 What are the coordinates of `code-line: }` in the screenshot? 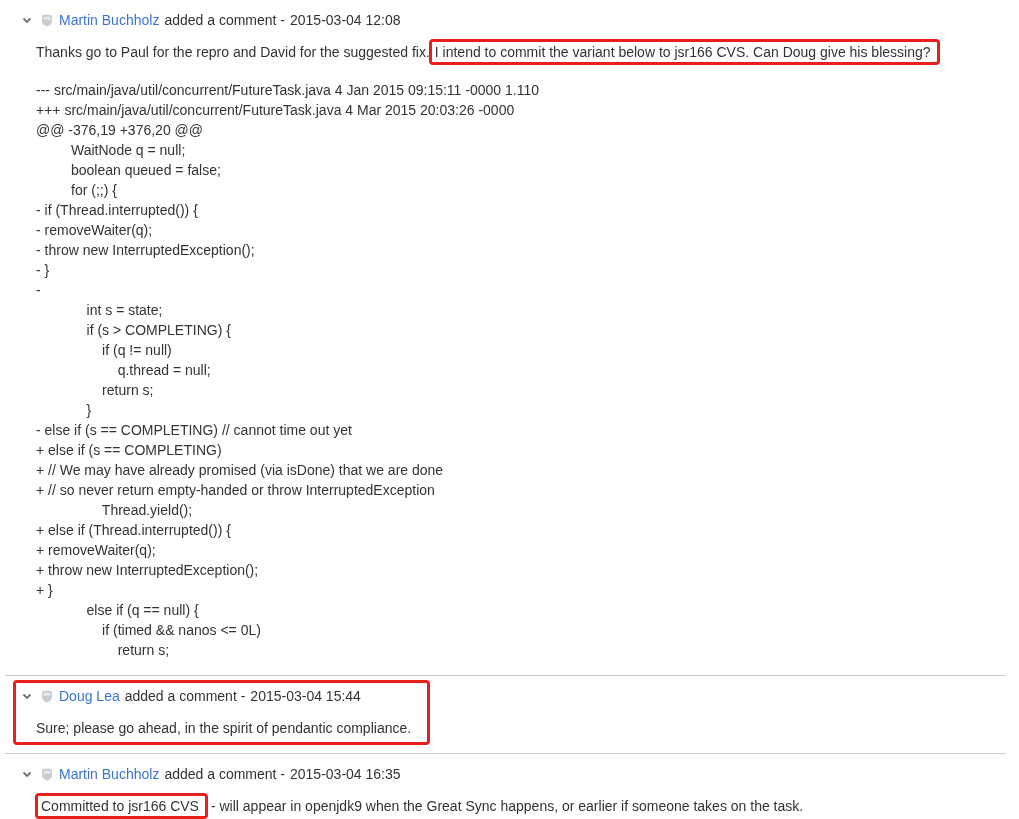 It's located at (88, 410).